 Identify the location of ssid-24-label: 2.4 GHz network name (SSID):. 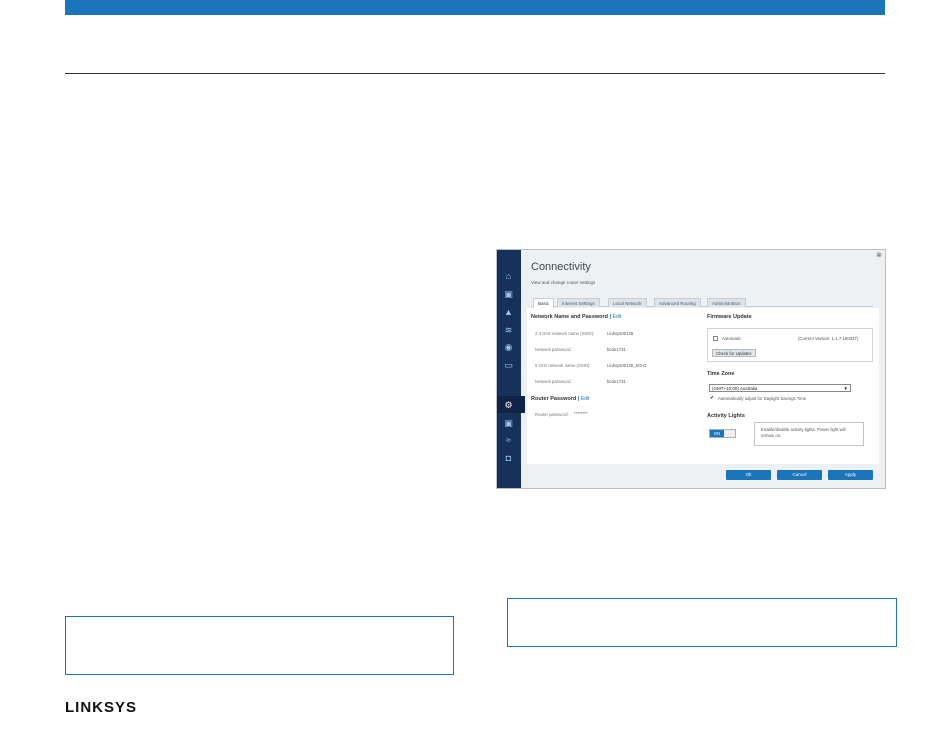
(565, 333).